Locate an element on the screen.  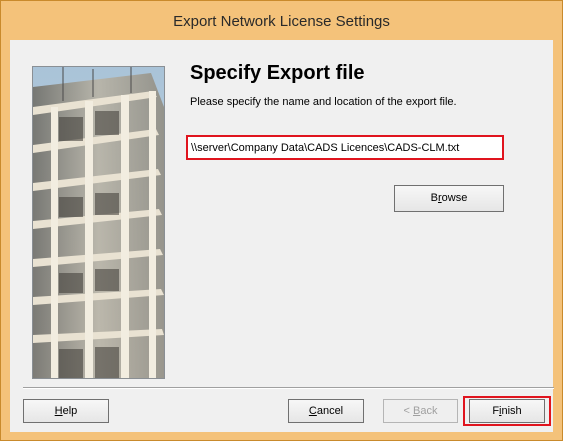
cancel-button: Cancel is located at coordinates (326, 411).